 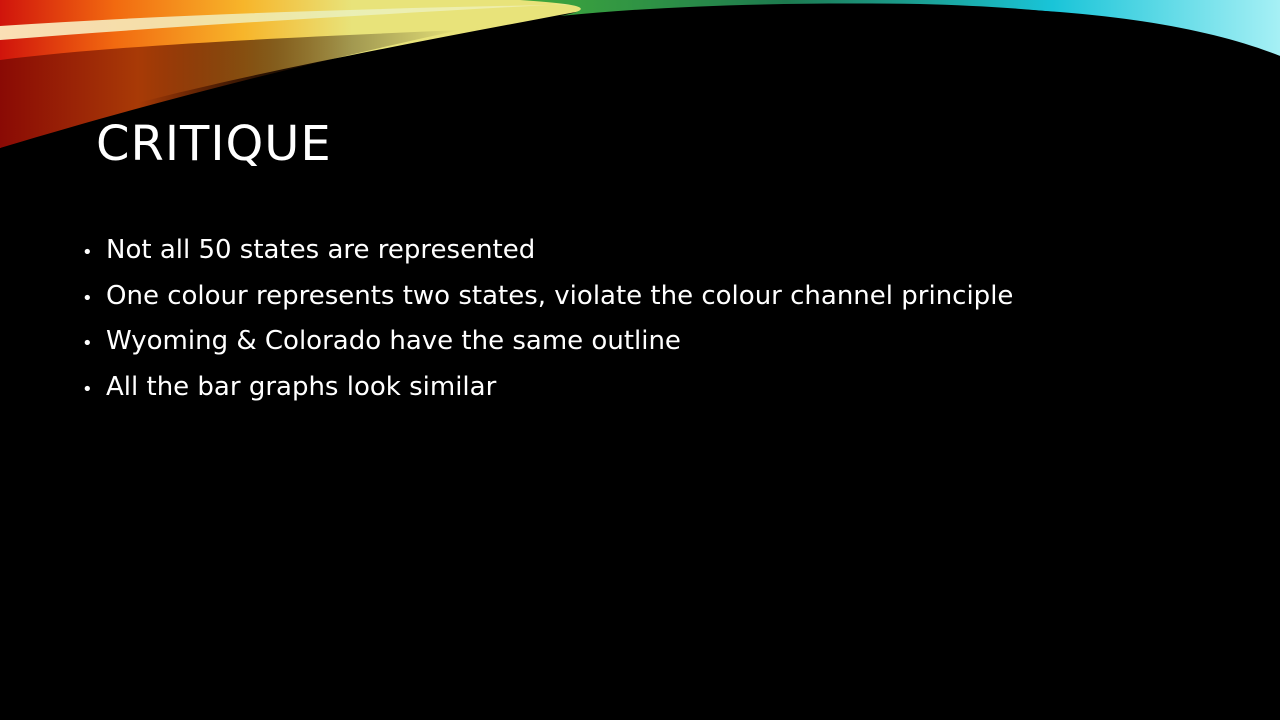 What do you see at coordinates (214, 144) in the screenshot?
I see `slide-title: CRITIQUE` at bounding box center [214, 144].